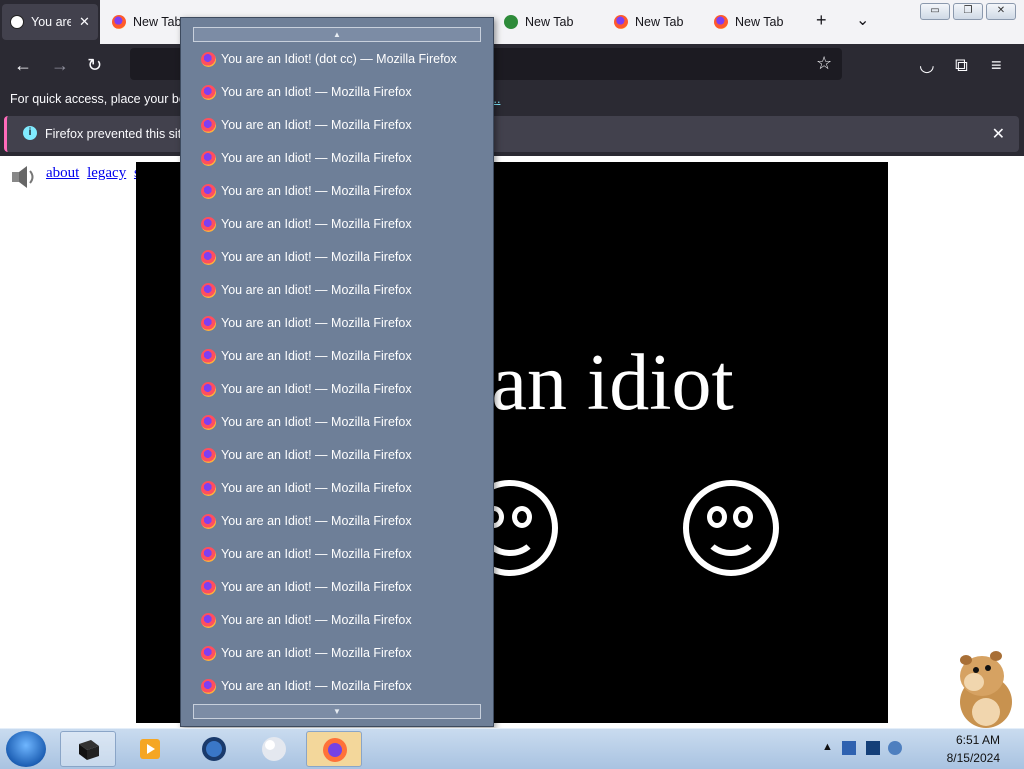 The width and height of the screenshot is (1024, 769). Describe the element at coordinates (973, 758) in the screenshot. I see `clock-date: 8/15/2024` at that location.